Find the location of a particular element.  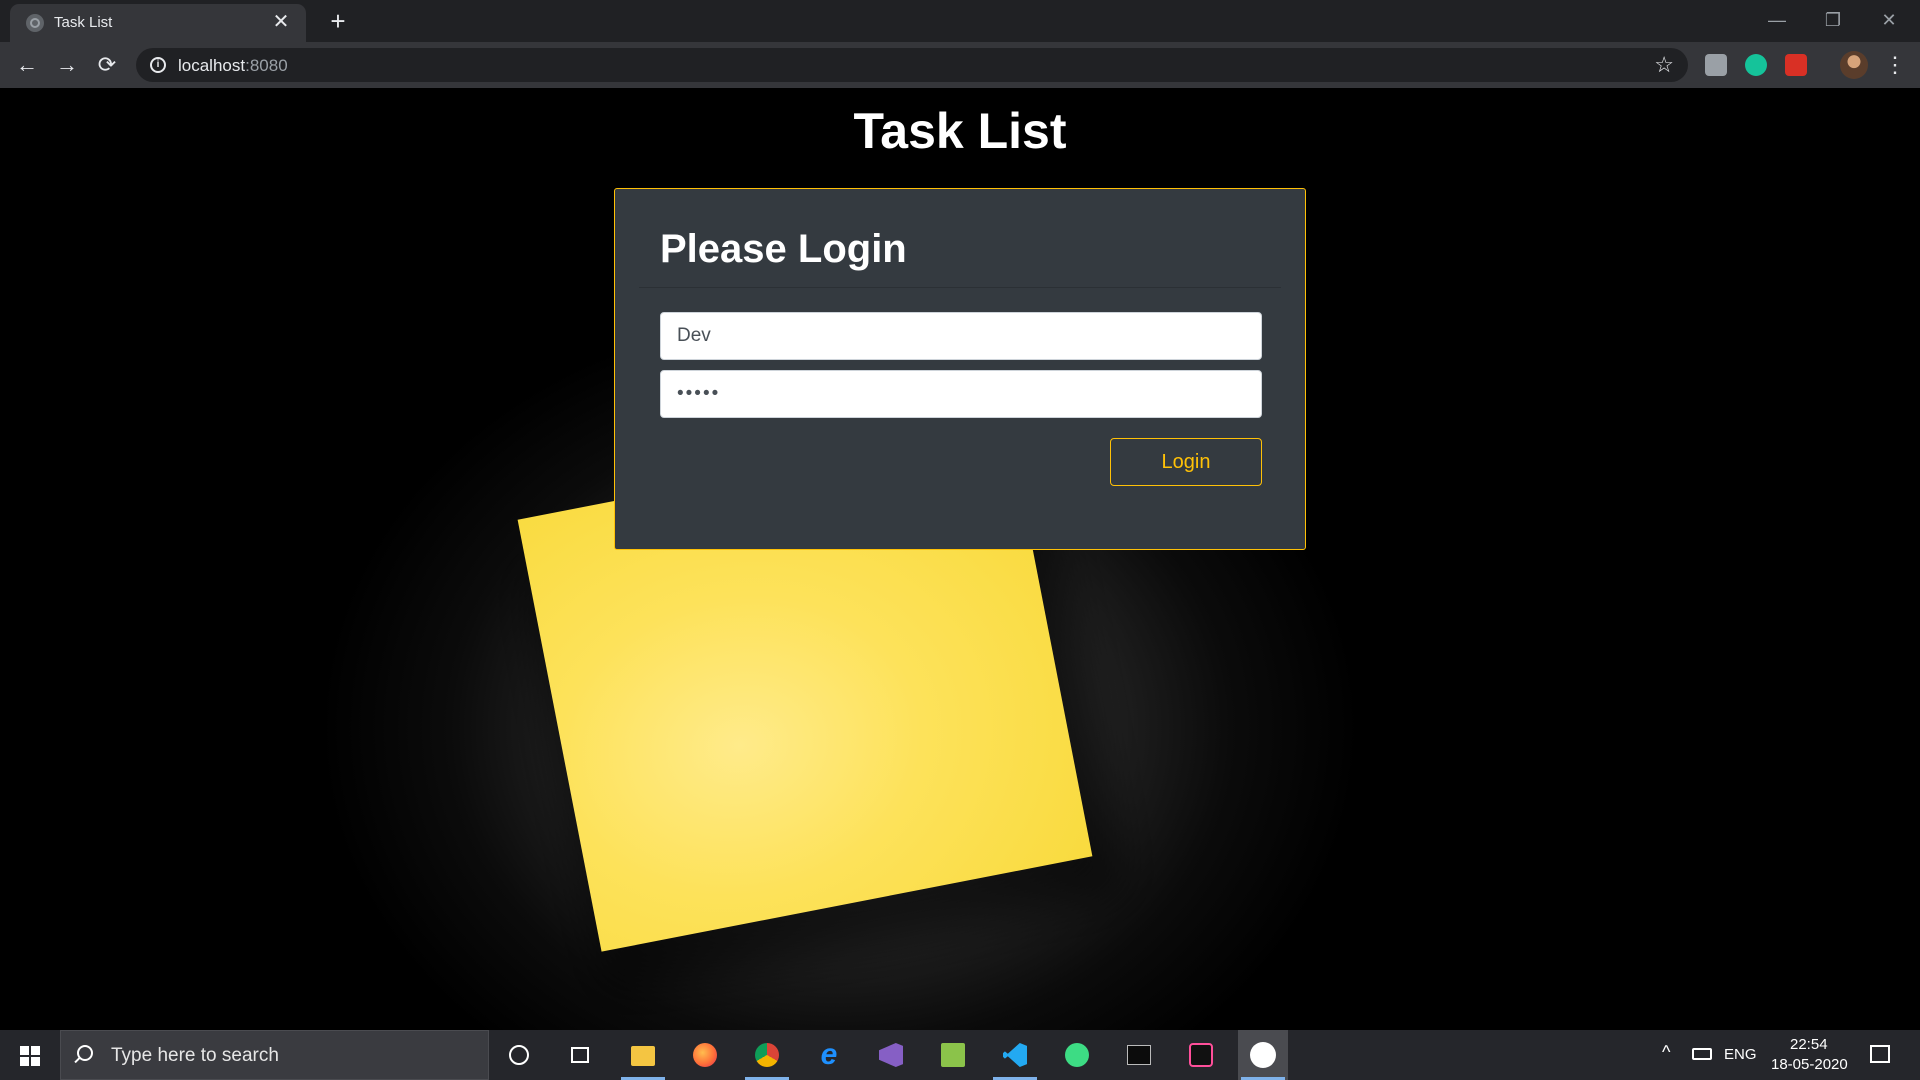

browser-tab: Task List ✕ is located at coordinates (158, 23).